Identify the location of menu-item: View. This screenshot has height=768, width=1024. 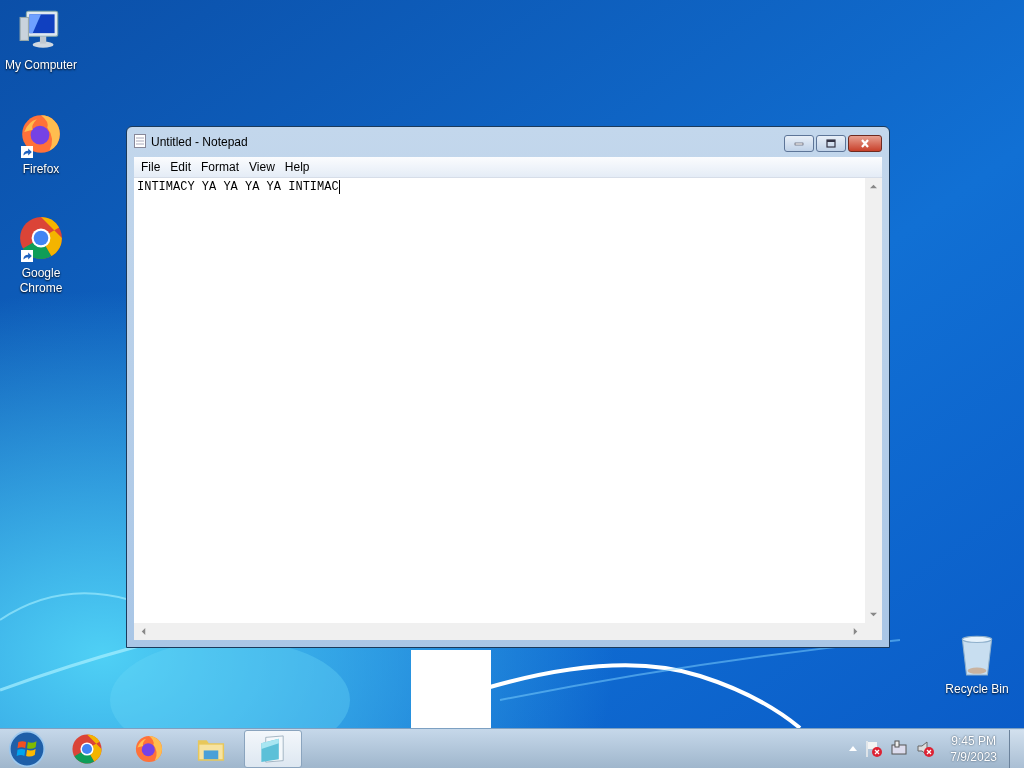
(262, 167).